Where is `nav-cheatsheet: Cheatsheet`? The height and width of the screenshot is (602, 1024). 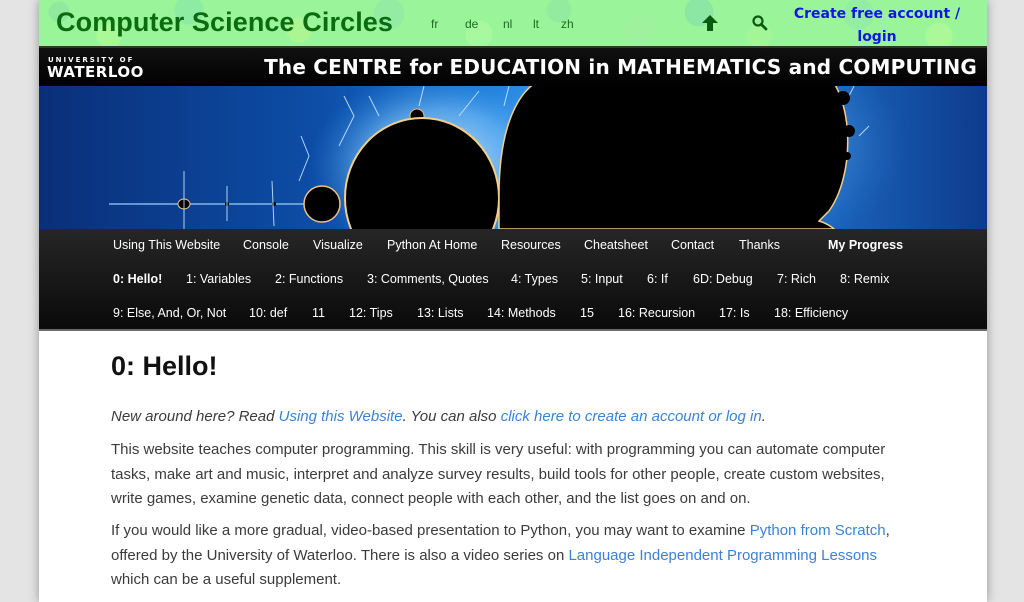
nav-cheatsheet: Cheatsheet is located at coordinates (616, 245).